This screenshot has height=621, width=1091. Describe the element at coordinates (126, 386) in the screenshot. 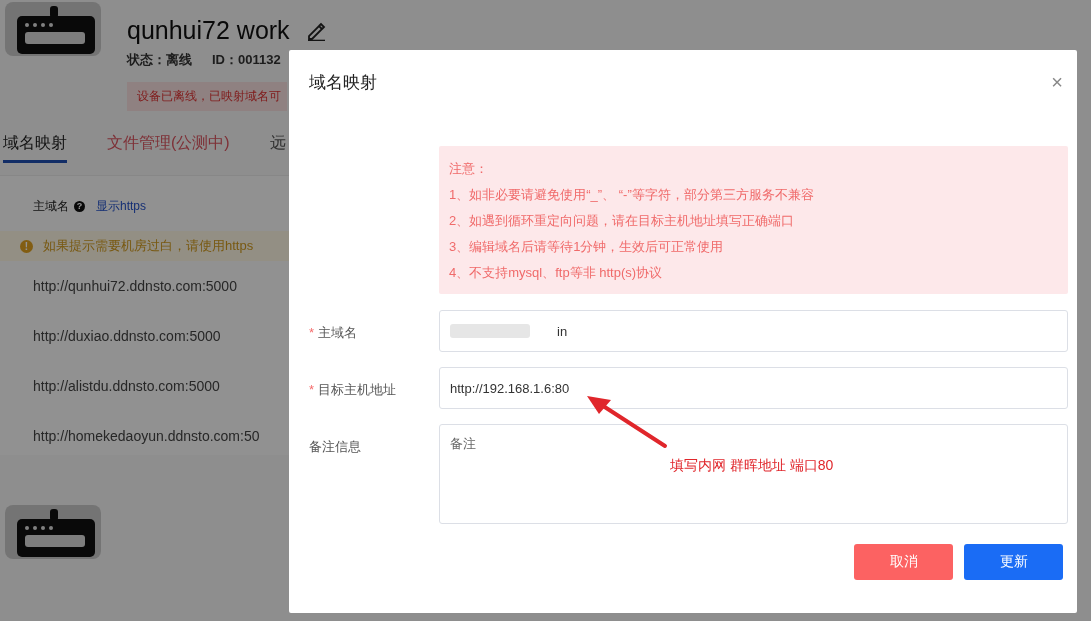

I see `domain-url: http://alistdu.ddnsto.com:5000` at that location.